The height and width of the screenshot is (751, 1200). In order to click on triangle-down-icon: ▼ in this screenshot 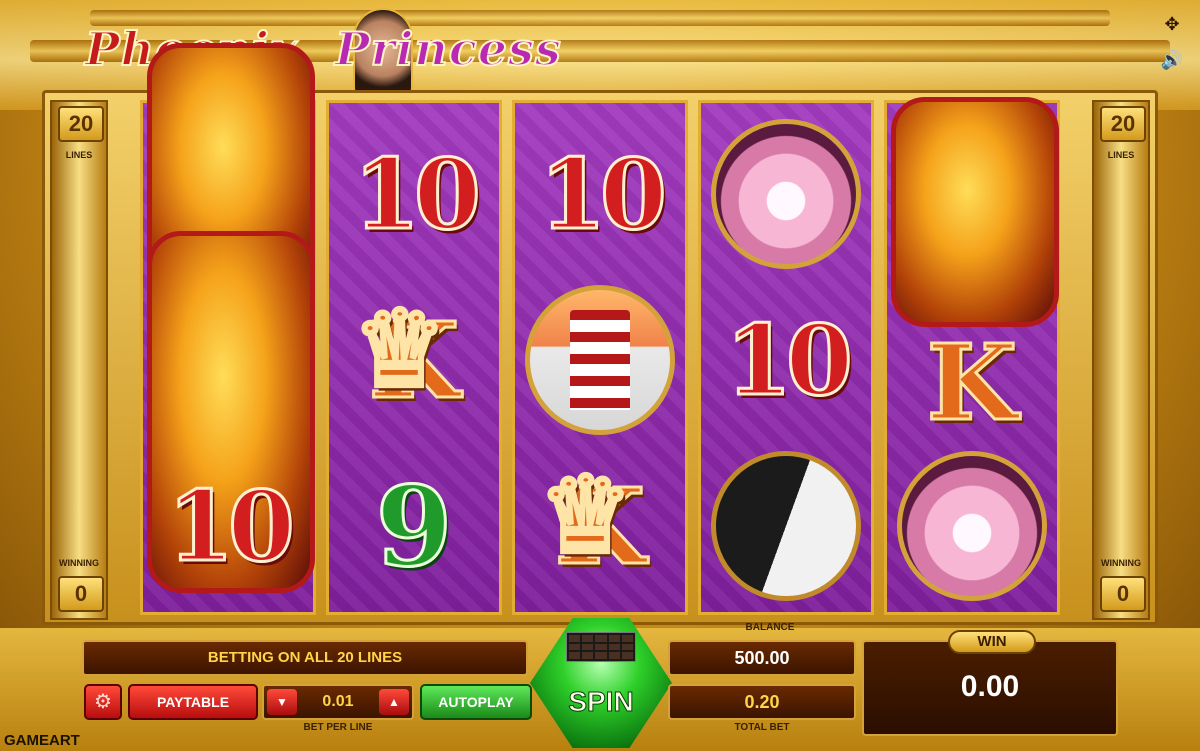, I will do `click(282, 702)`.